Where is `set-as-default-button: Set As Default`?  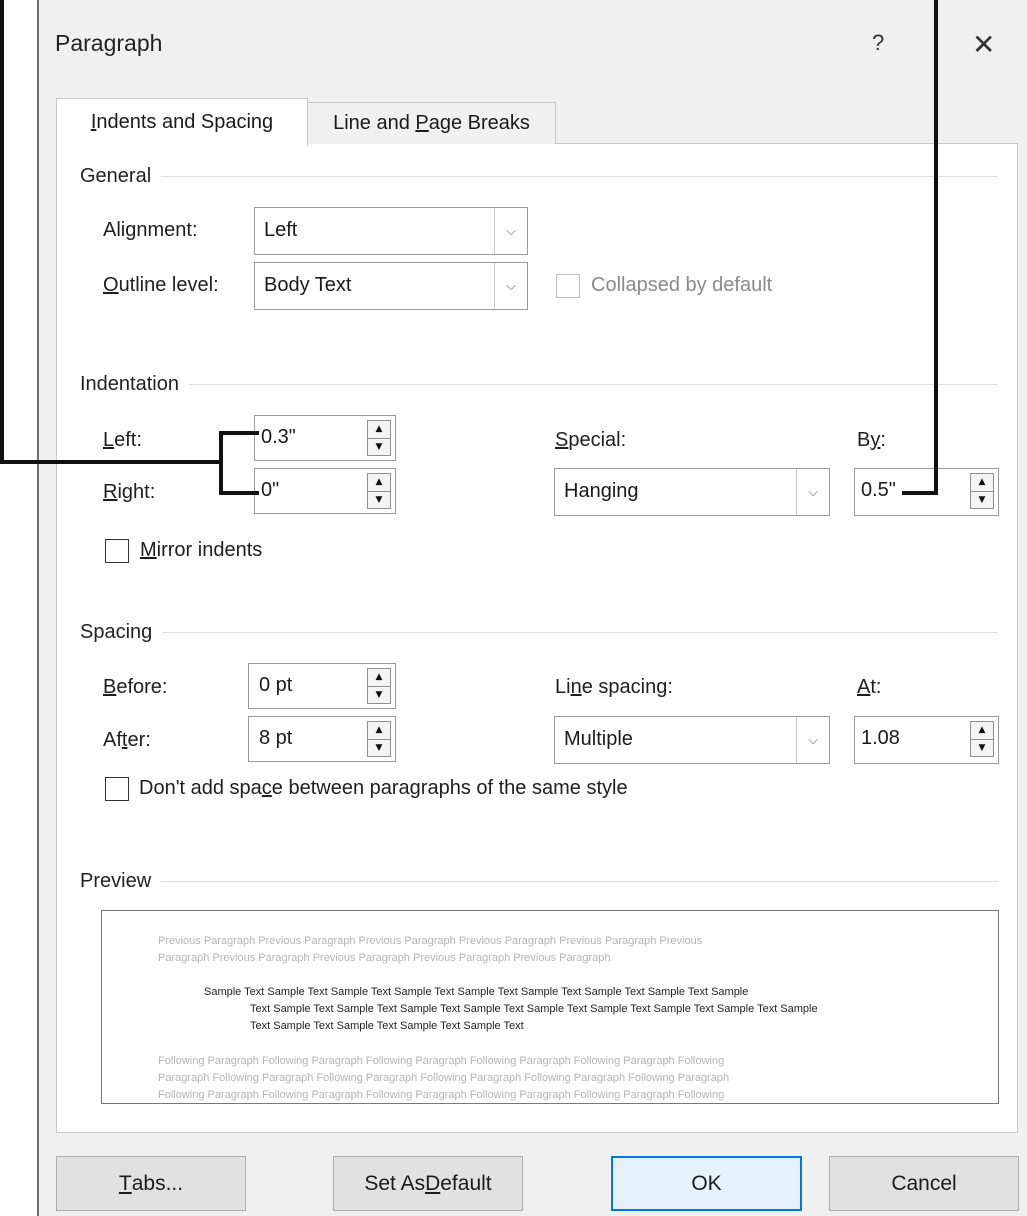
set-as-default-button: Set As Default is located at coordinates (428, 1183).